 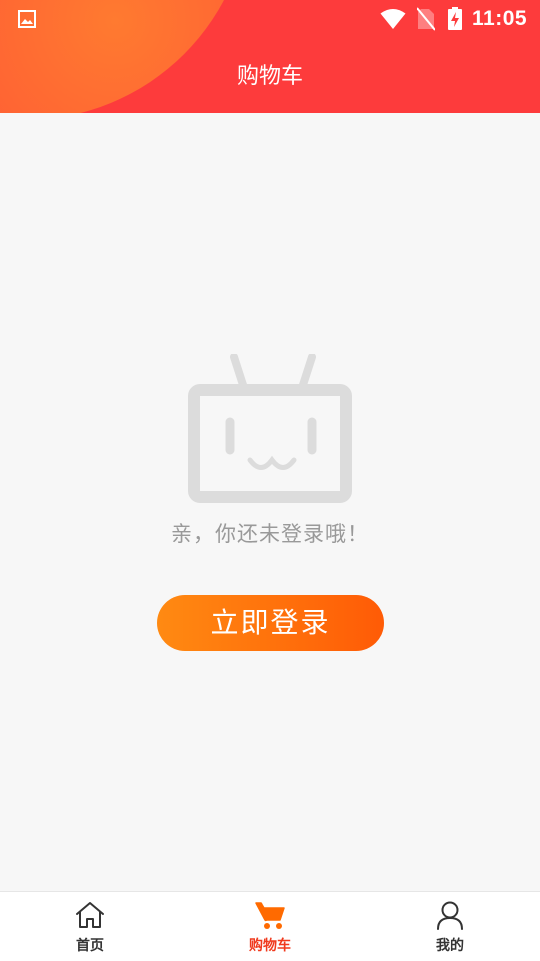 What do you see at coordinates (27, 21) in the screenshot?
I see `gallery-icon` at bounding box center [27, 21].